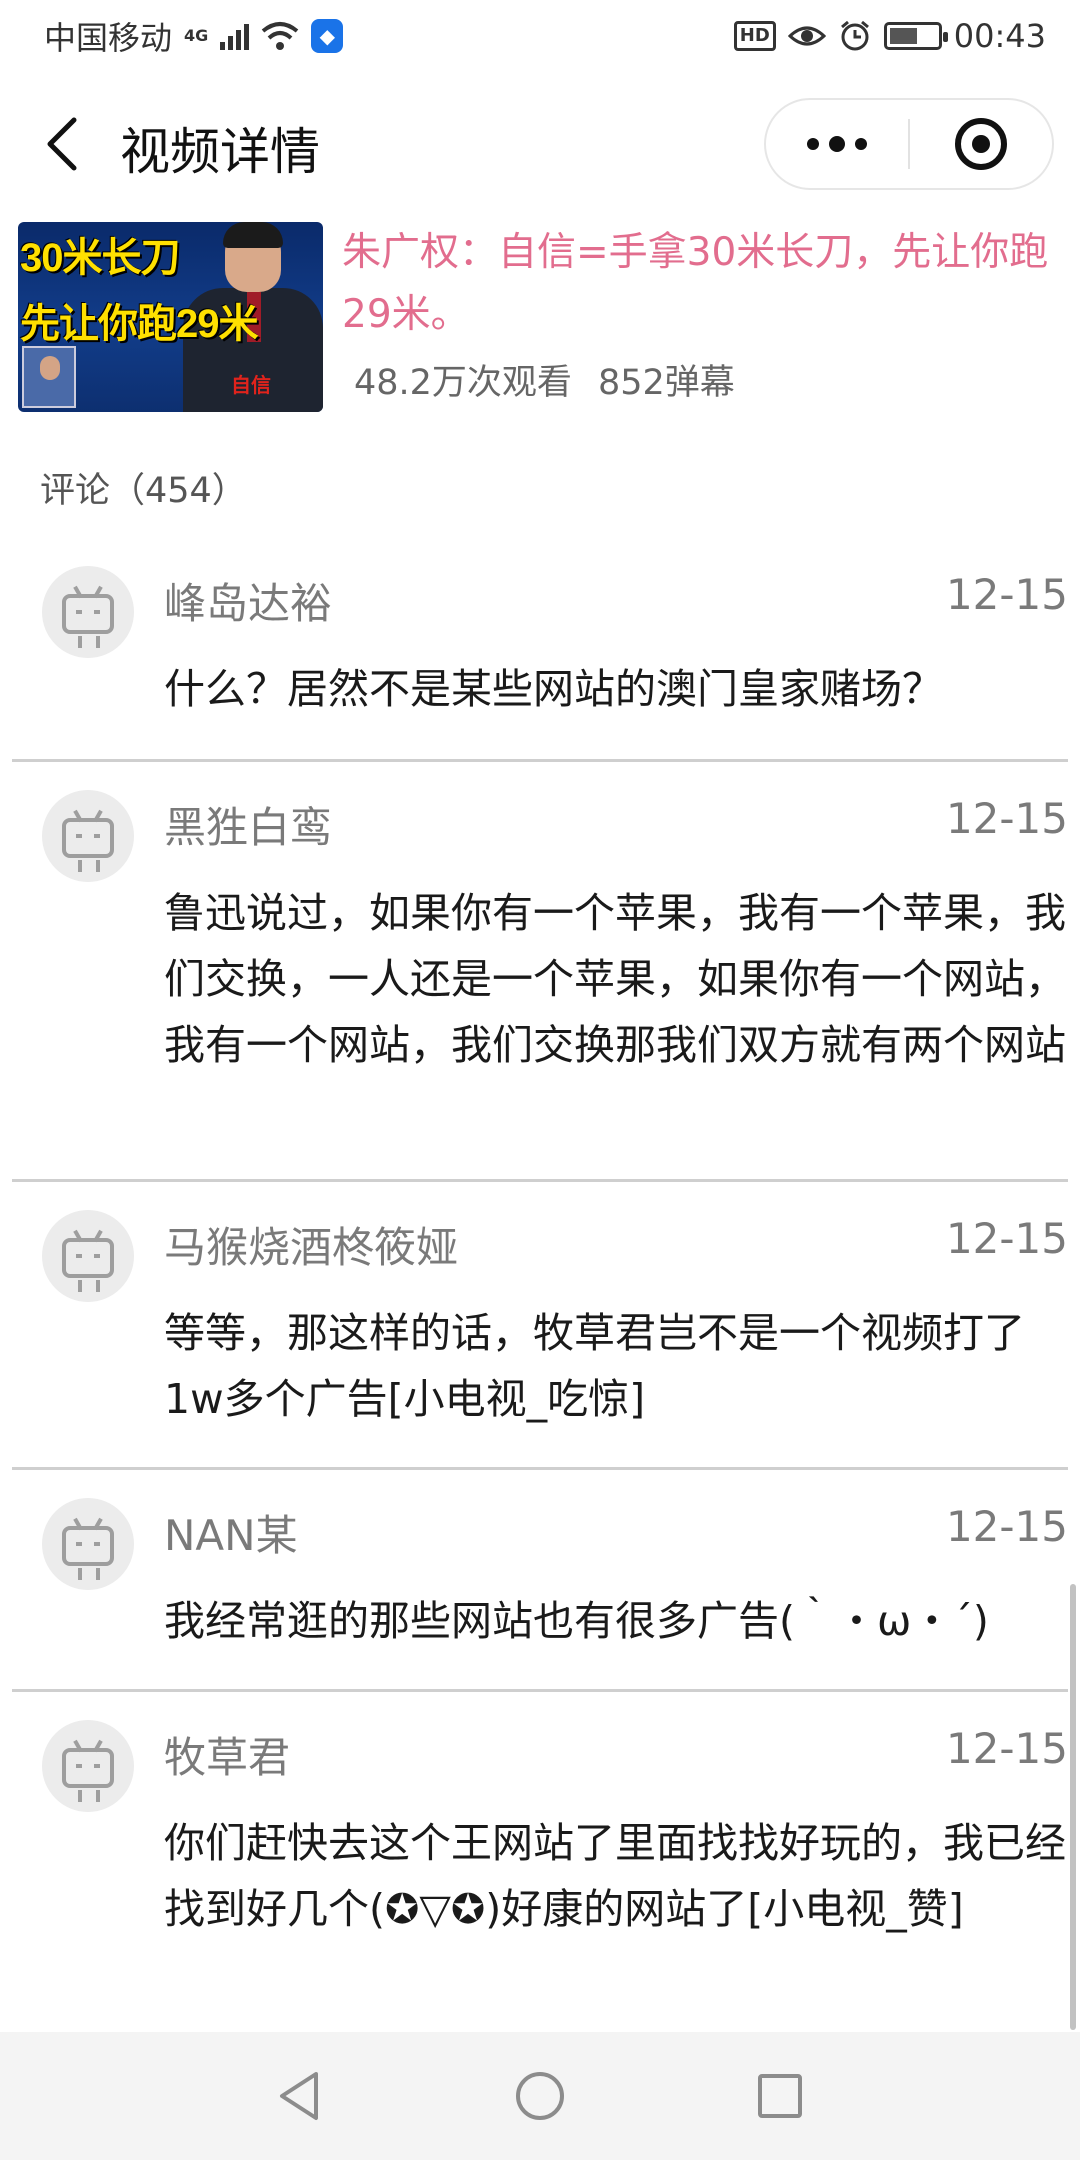 The height and width of the screenshot is (2160, 1080). Describe the element at coordinates (702, 284) in the screenshot. I see `video-title: 朱广权：自信=手拿30米长刀，先让你跑29米。` at that location.